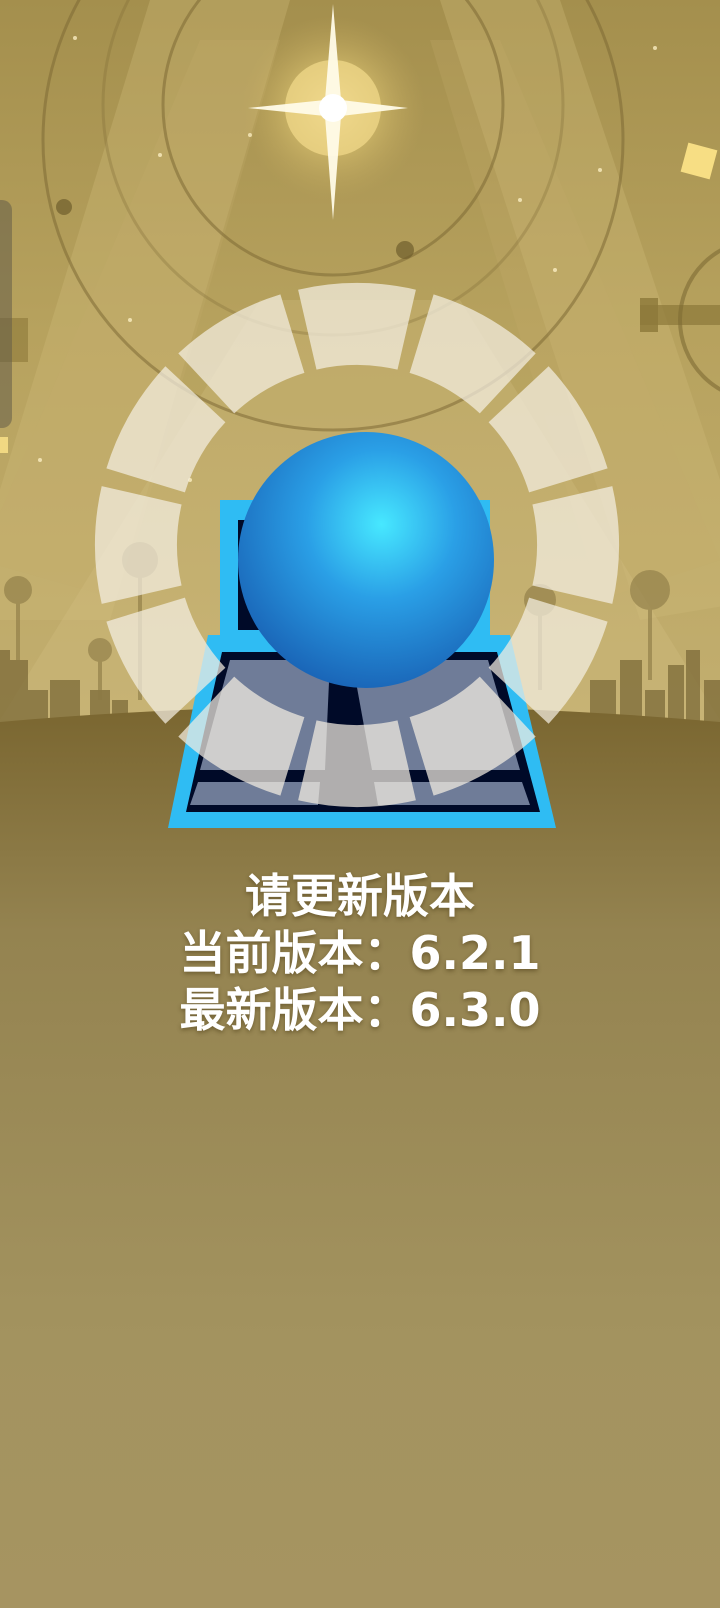  What do you see at coordinates (294, 1010) in the screenshot?
I see `latest-version-label: 最新版本：` at bounding box center [294, 1010].